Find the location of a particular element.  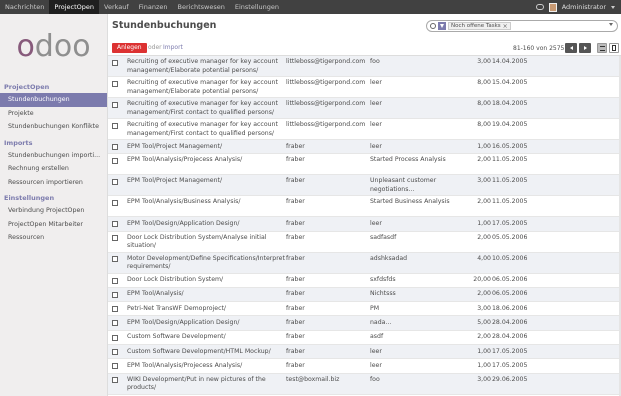

close-icon: × is located at coordinates (505, 26).